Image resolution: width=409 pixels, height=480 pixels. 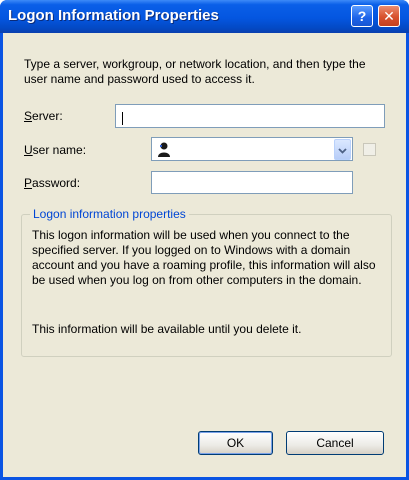 I want to click on username-label: User name:, so click(x=55, y=150).